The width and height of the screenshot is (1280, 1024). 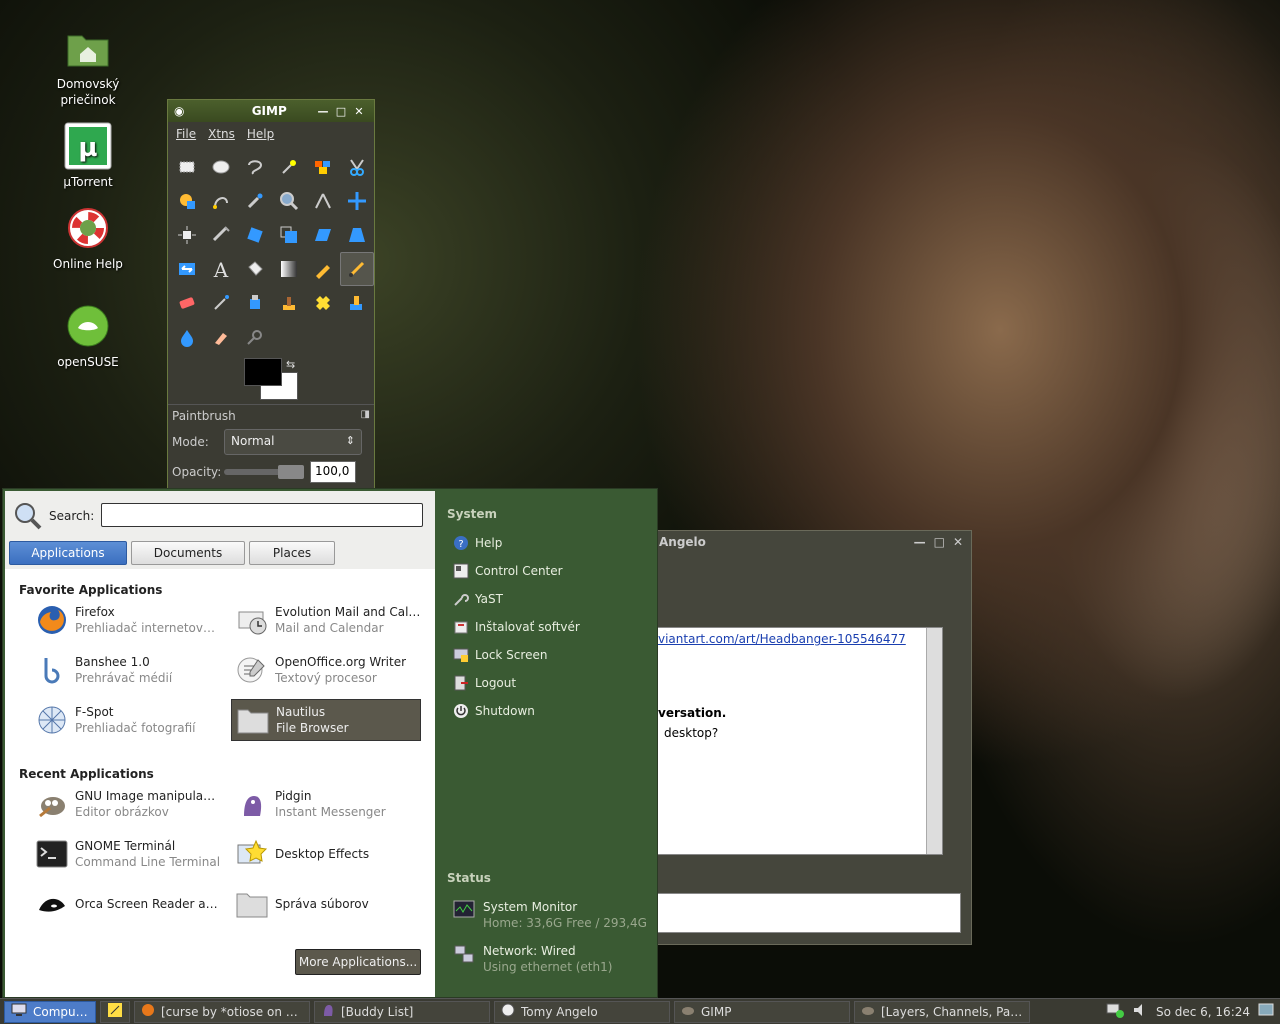 What do you see at coordinates (323, 167) in the screenshot?
I see `color-select-tool-icon` at bounding box center [323, 167].